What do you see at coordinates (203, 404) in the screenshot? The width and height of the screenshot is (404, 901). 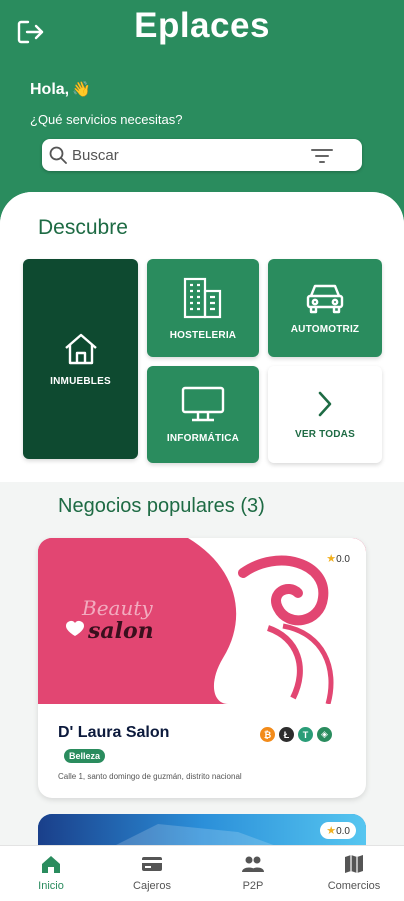 I see `monitor-icon` at bounding box center [203, 404].